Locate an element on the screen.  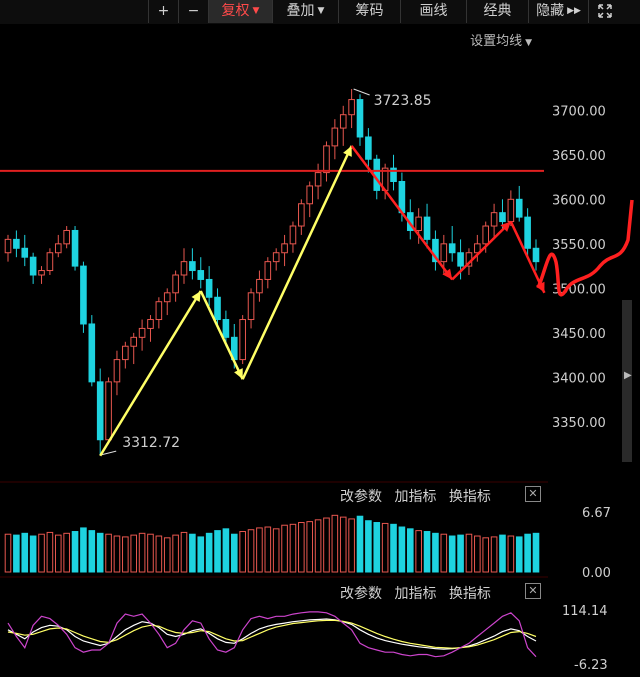
oscillator-lines is located at coordinates (272, 634).